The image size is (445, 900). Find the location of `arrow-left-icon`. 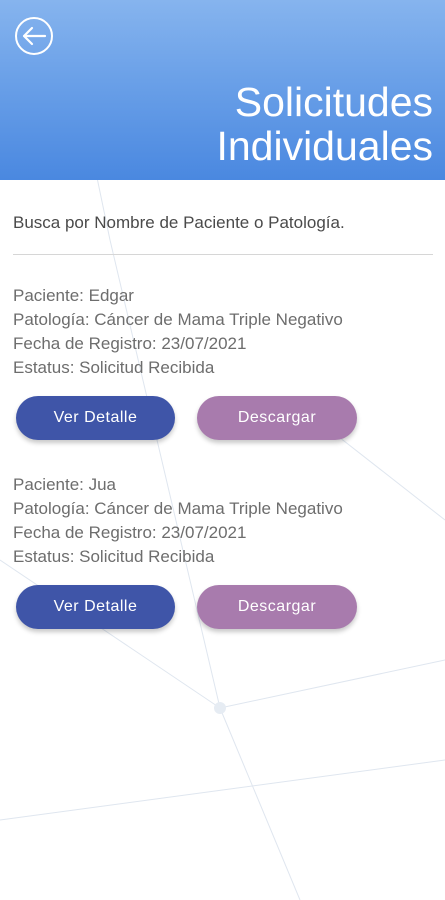

arrow-left-icon is located at coordinates (34, 36).